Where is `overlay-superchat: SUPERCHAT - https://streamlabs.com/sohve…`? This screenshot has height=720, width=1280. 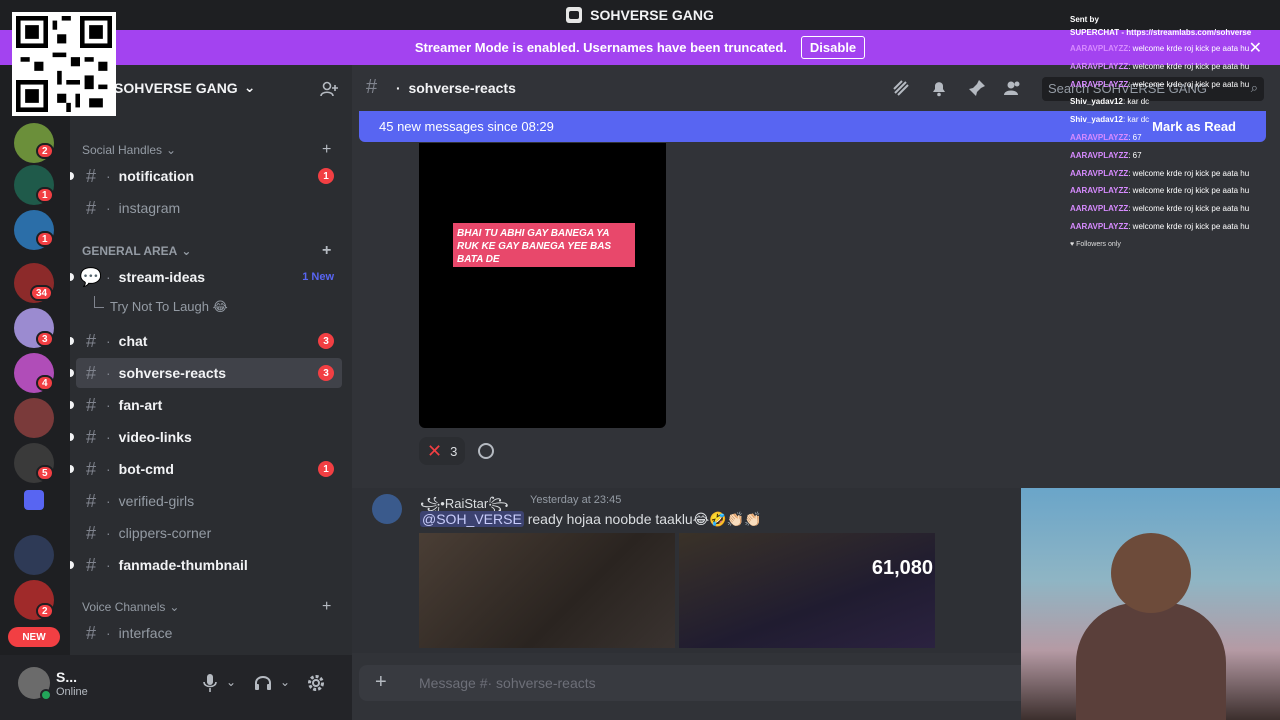
overlay-superchat: SUPERCHAT - https://streamlabs.com/sohve… is located at coordinates (1161, 32).